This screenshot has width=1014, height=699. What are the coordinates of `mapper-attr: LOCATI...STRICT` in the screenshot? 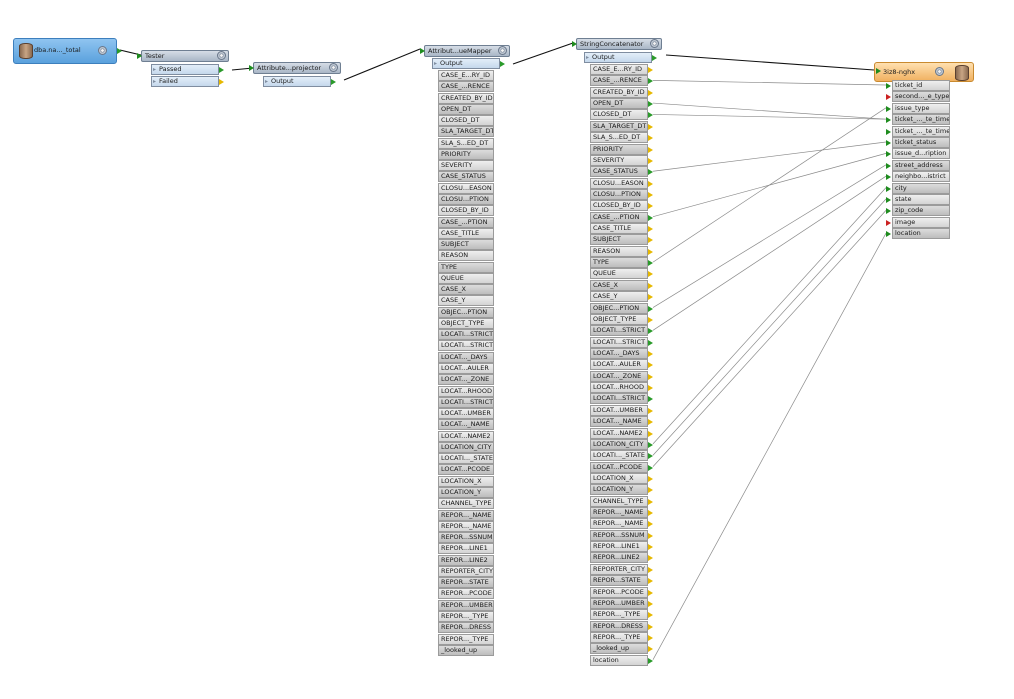 It's located at (466, 402).